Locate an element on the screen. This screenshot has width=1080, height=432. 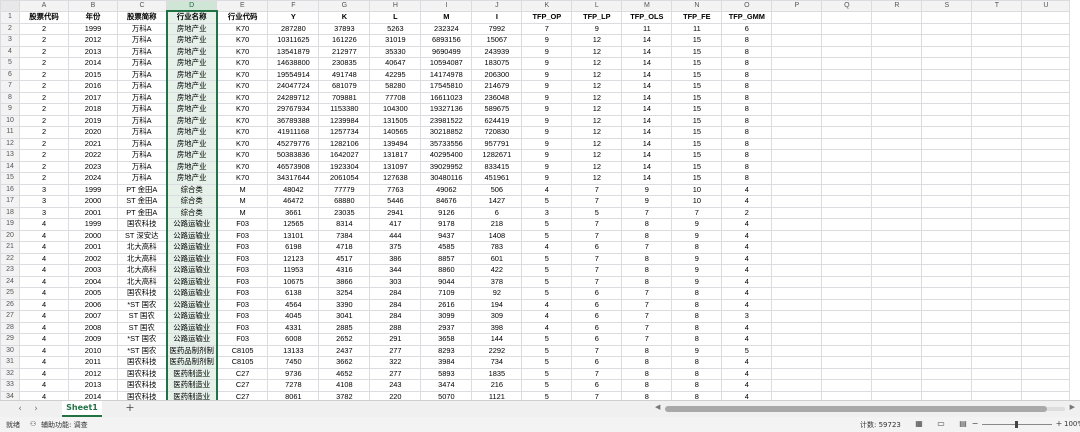
cell-l20: 7 is located at coordinates (597, 235).